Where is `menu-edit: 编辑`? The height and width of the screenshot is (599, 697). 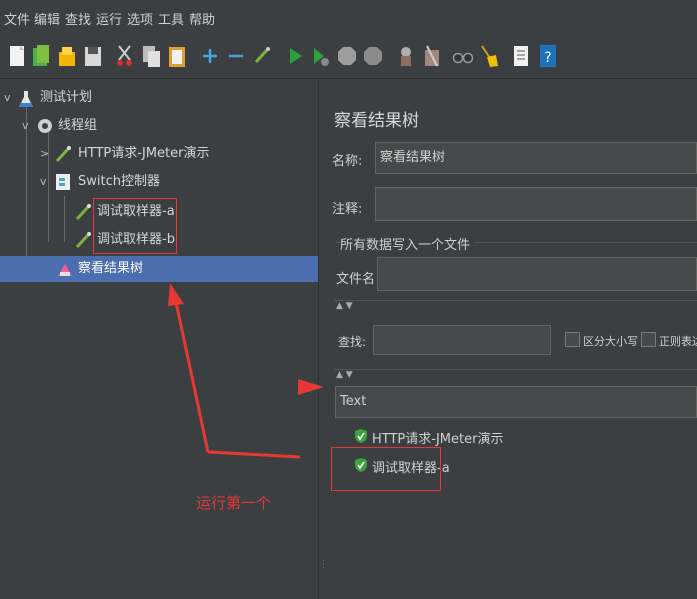 menu-edit: 编辑 is located at coordinates (47, 18).